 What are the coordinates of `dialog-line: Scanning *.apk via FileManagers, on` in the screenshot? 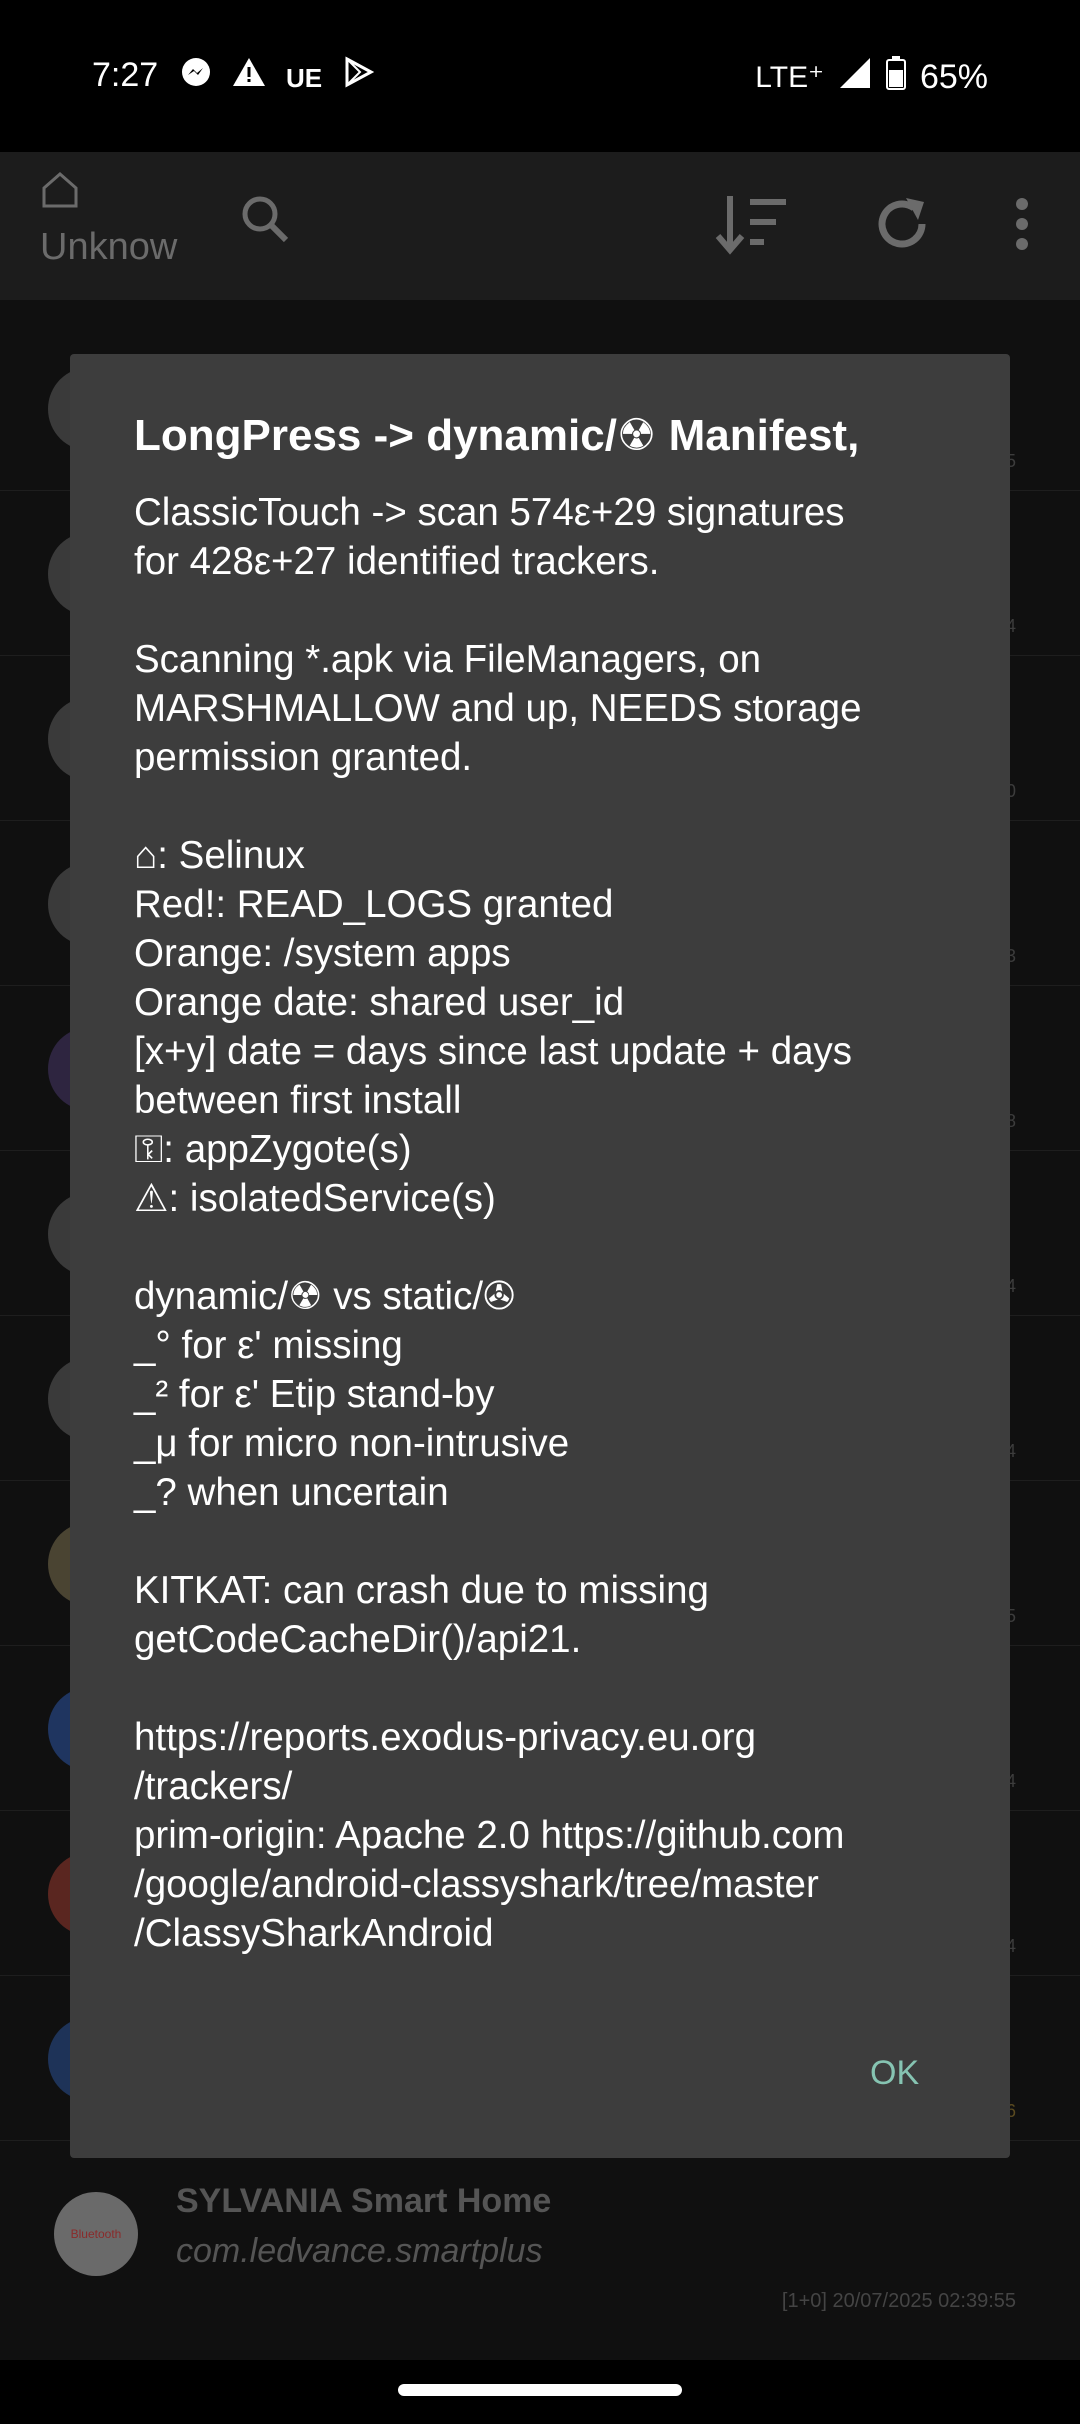 It's located at (448, 659).